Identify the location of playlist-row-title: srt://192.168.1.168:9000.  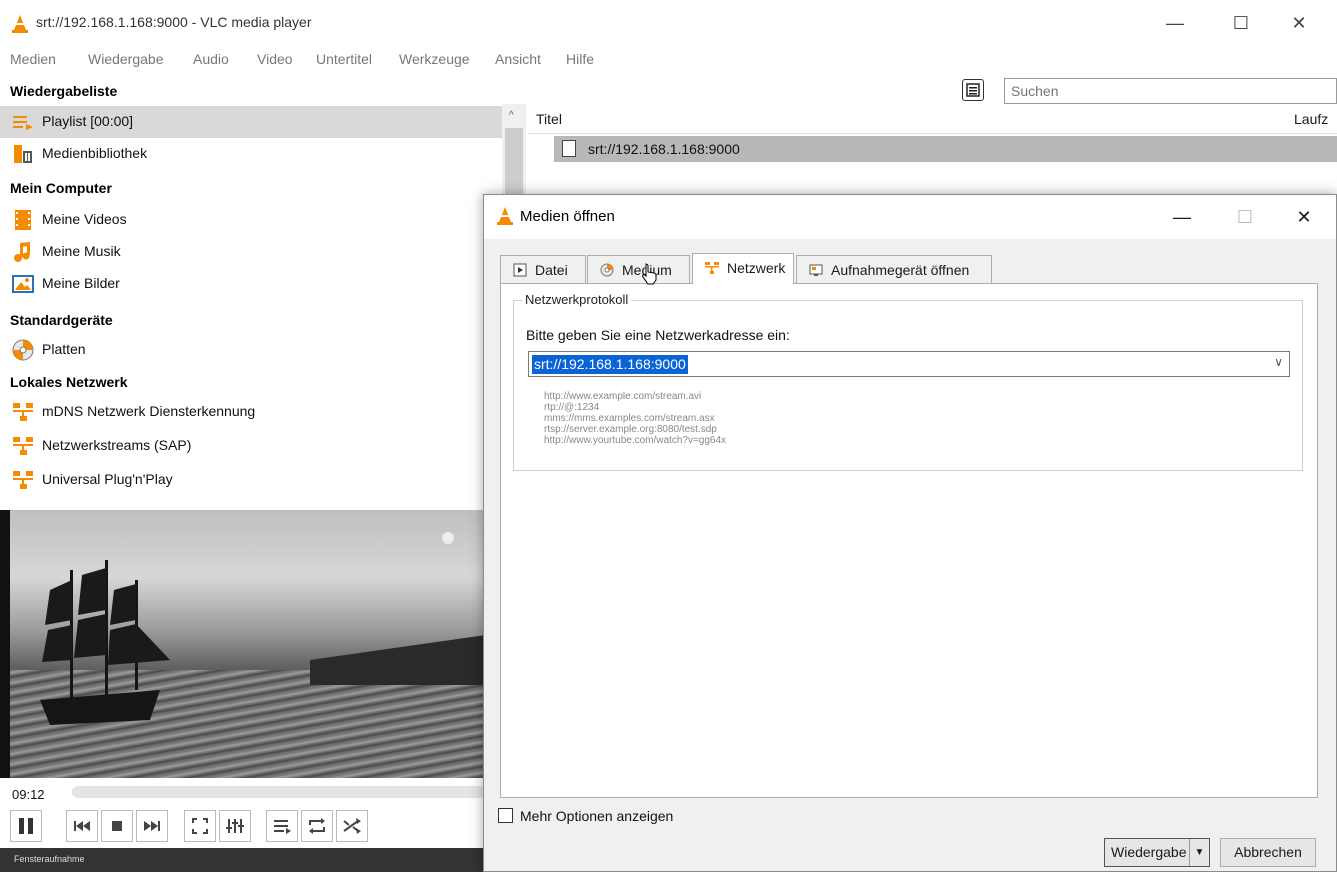
(664, 149).